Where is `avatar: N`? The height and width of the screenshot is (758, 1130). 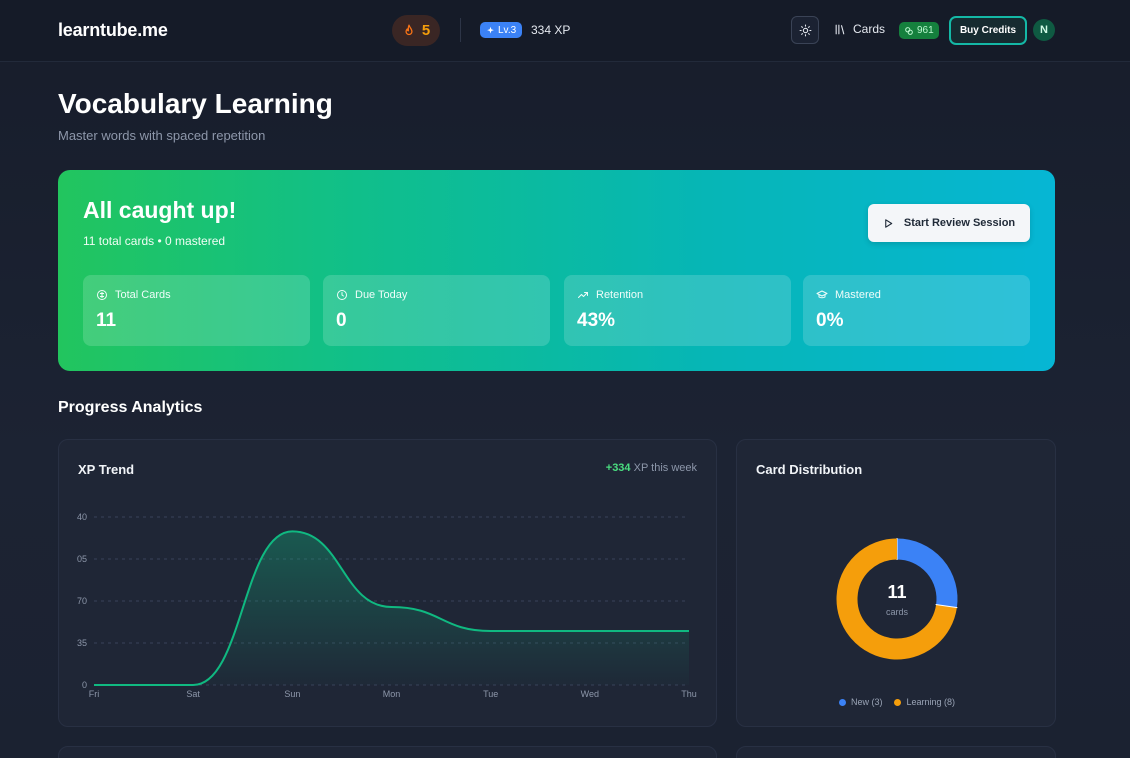 avatar: N is located at coordinates (1044, 30).